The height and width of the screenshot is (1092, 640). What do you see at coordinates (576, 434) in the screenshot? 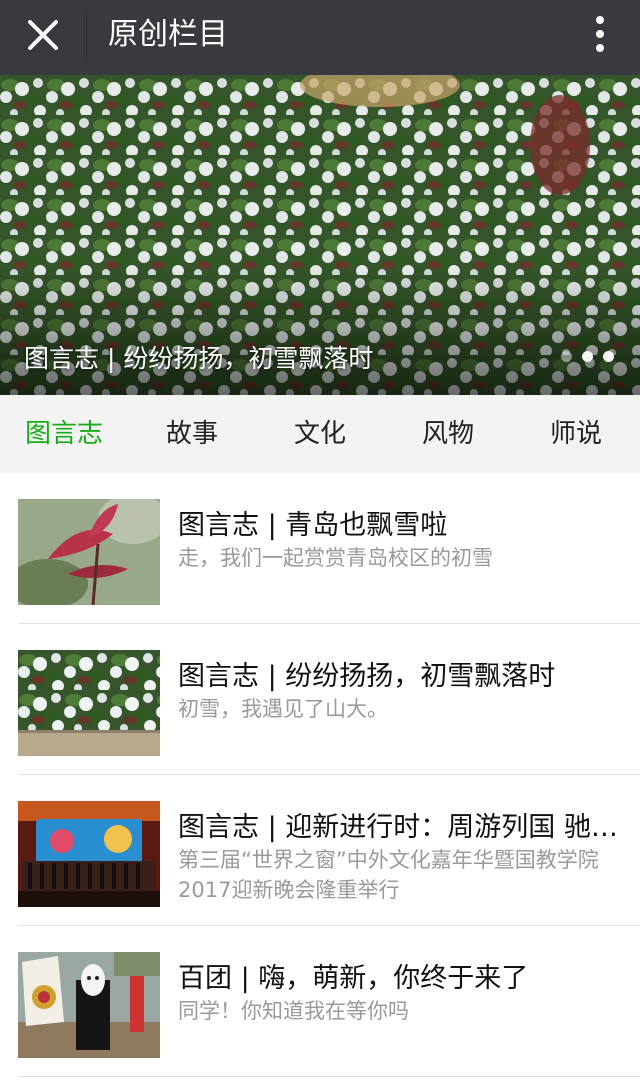
I see `tab-shishuo: 师说` at bounding box center [576, 434].